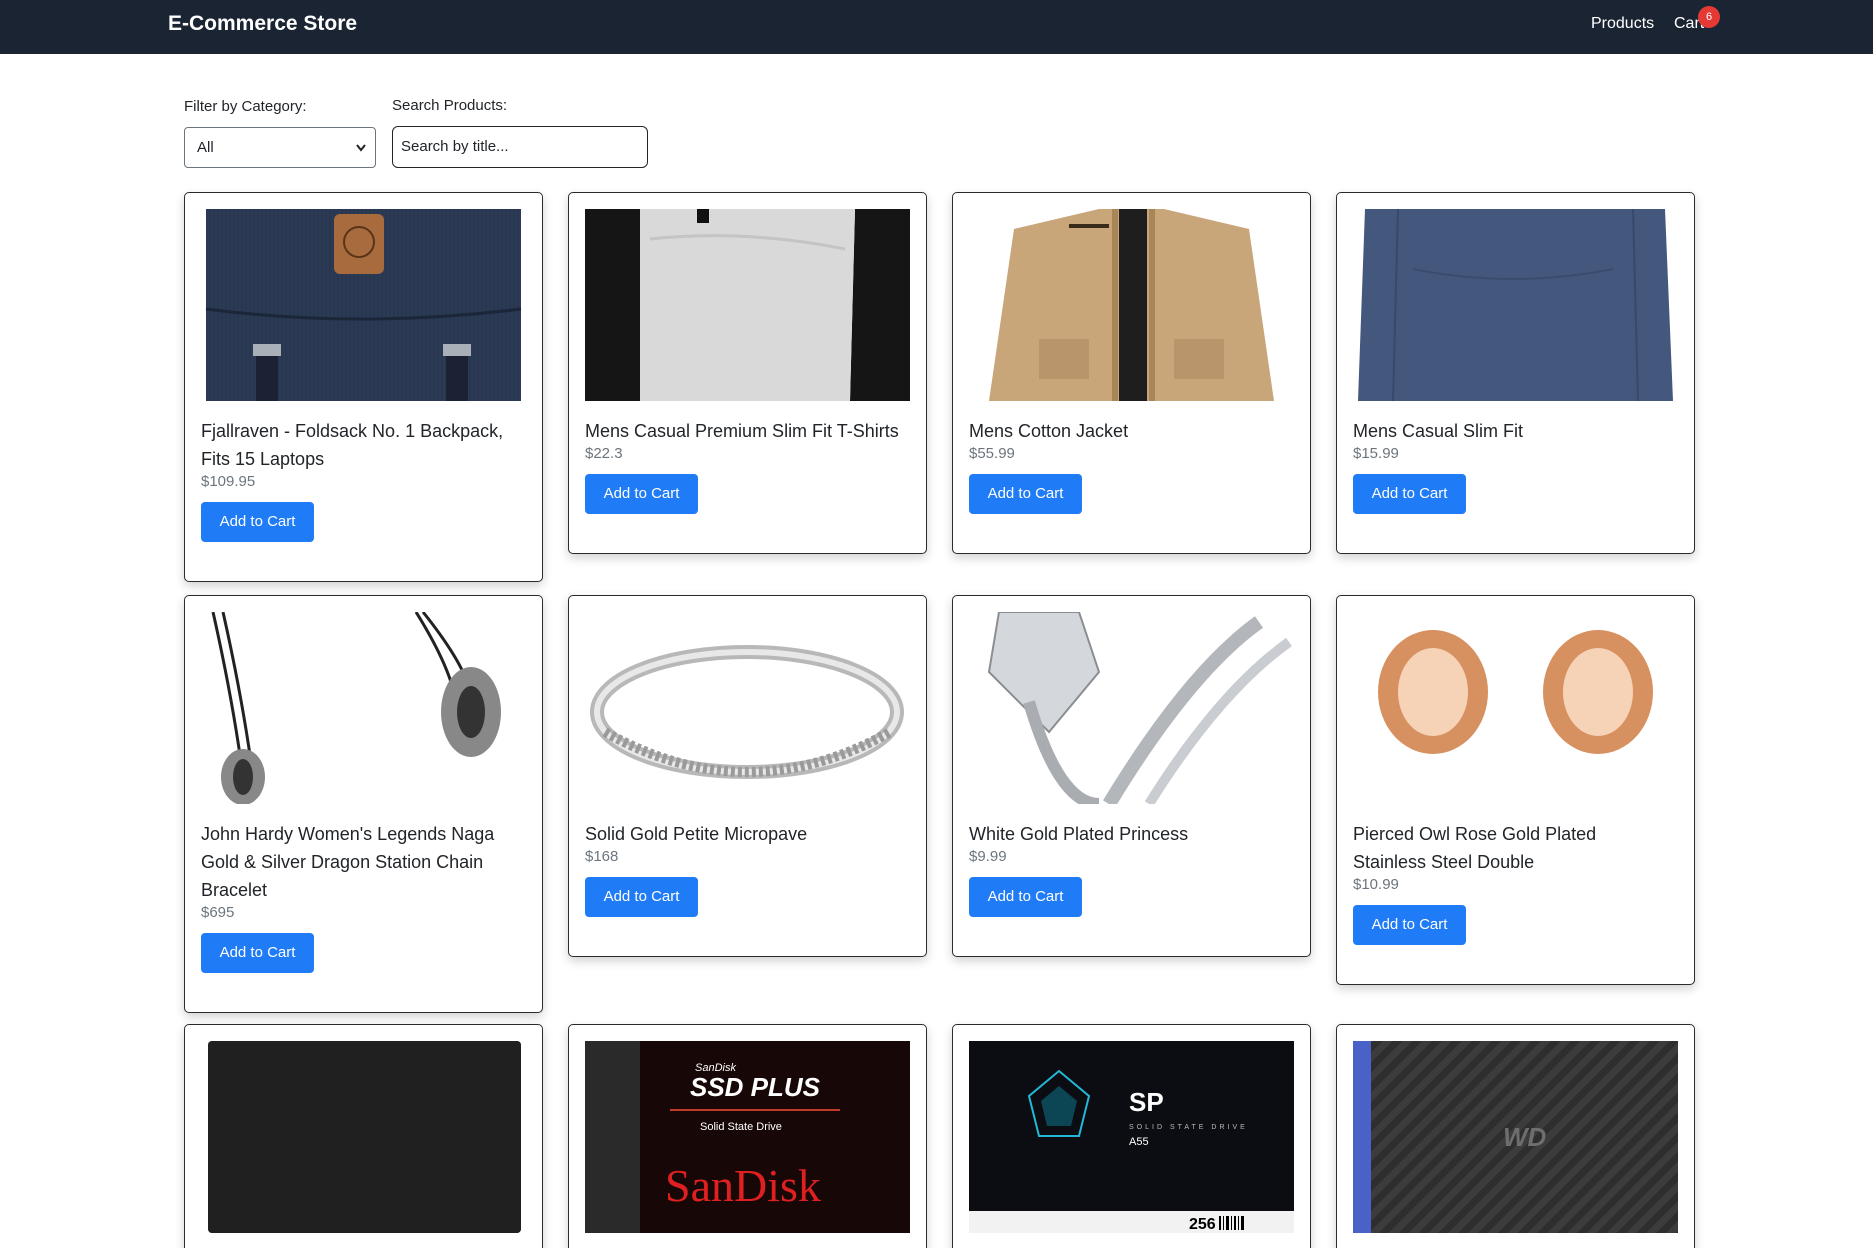  I want to click on image-sub: Solid State Drive, so click(741, 1127).